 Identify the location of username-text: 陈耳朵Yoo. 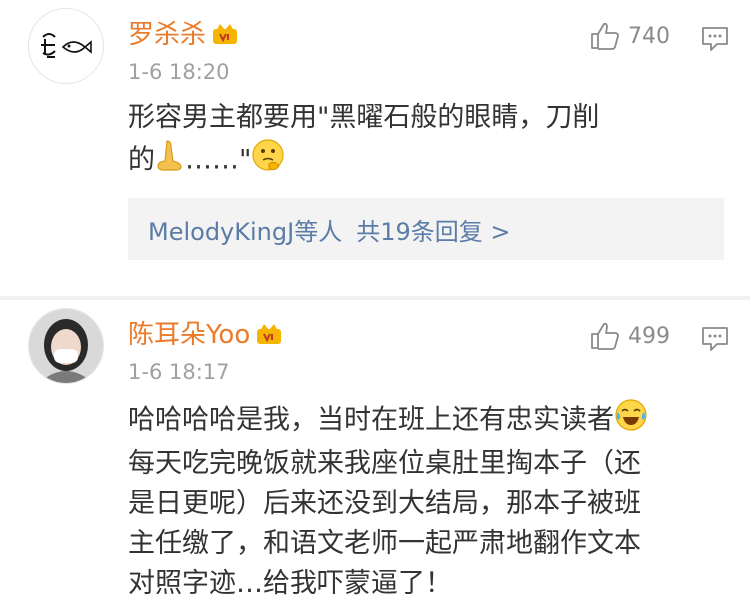
(189, 332).